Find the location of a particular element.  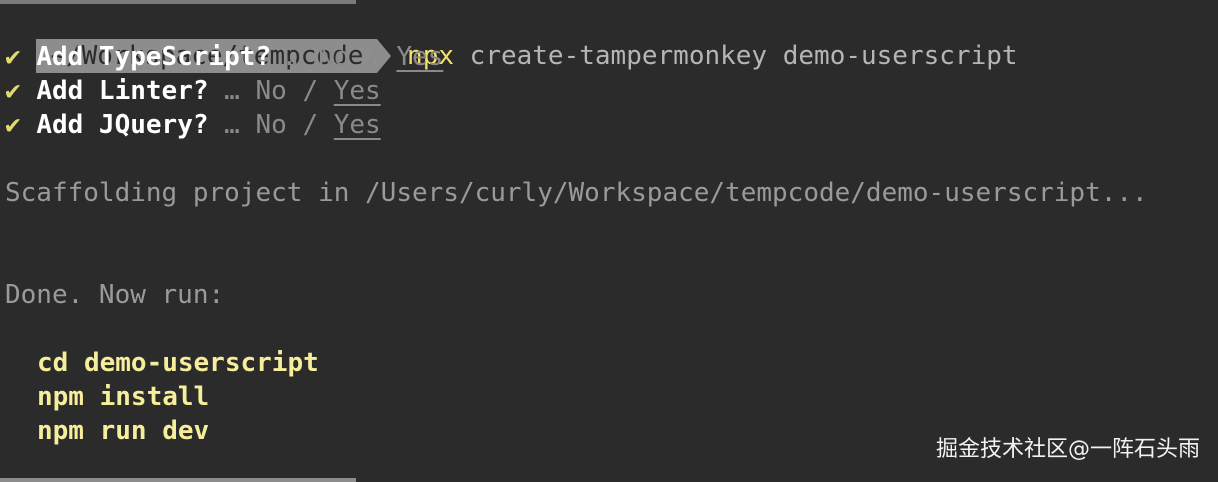

question-line-typescript: ✔ Add TypeScript? … No / Yes is located at coordinates (224, 57).